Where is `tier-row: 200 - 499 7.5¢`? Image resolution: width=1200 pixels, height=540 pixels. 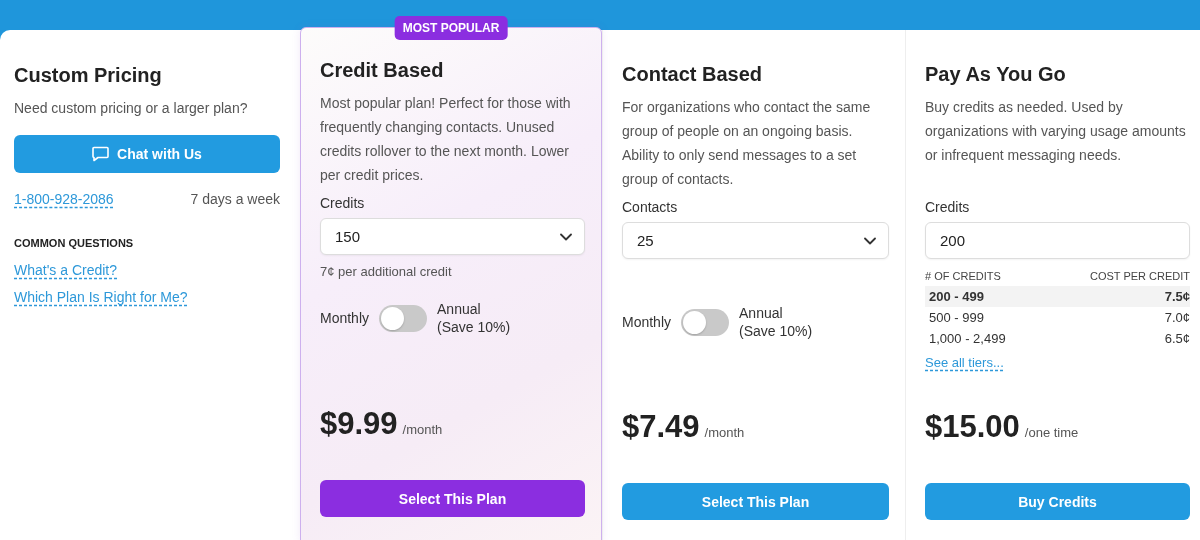 tier-row: 200 - 499 7.5¢ is located at coordinates (1057, 296).